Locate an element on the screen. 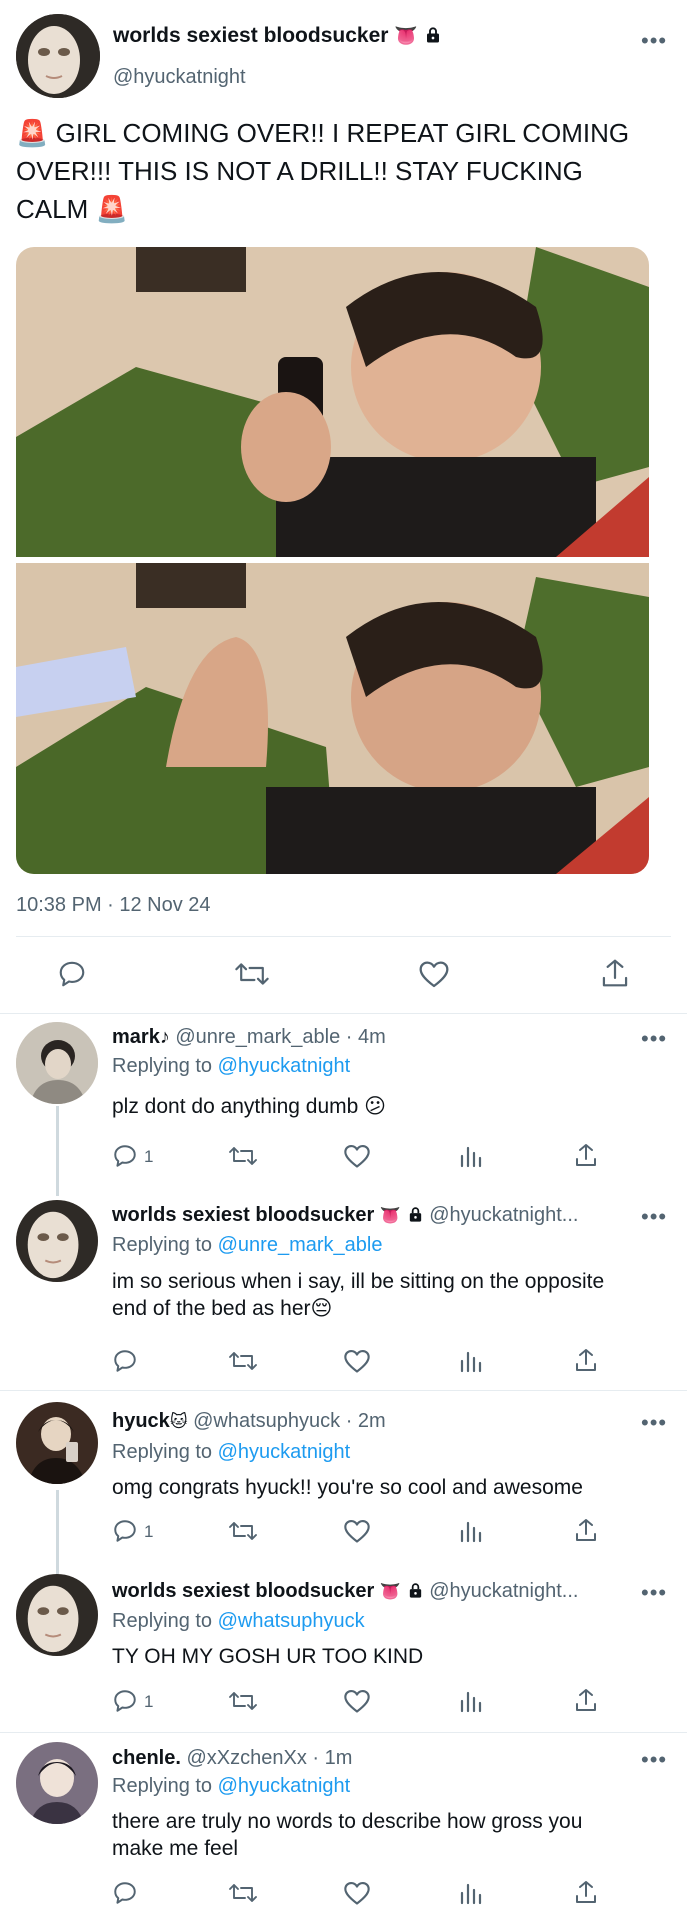  handle: @hyuckatnight is located at coordinates (179, 77).